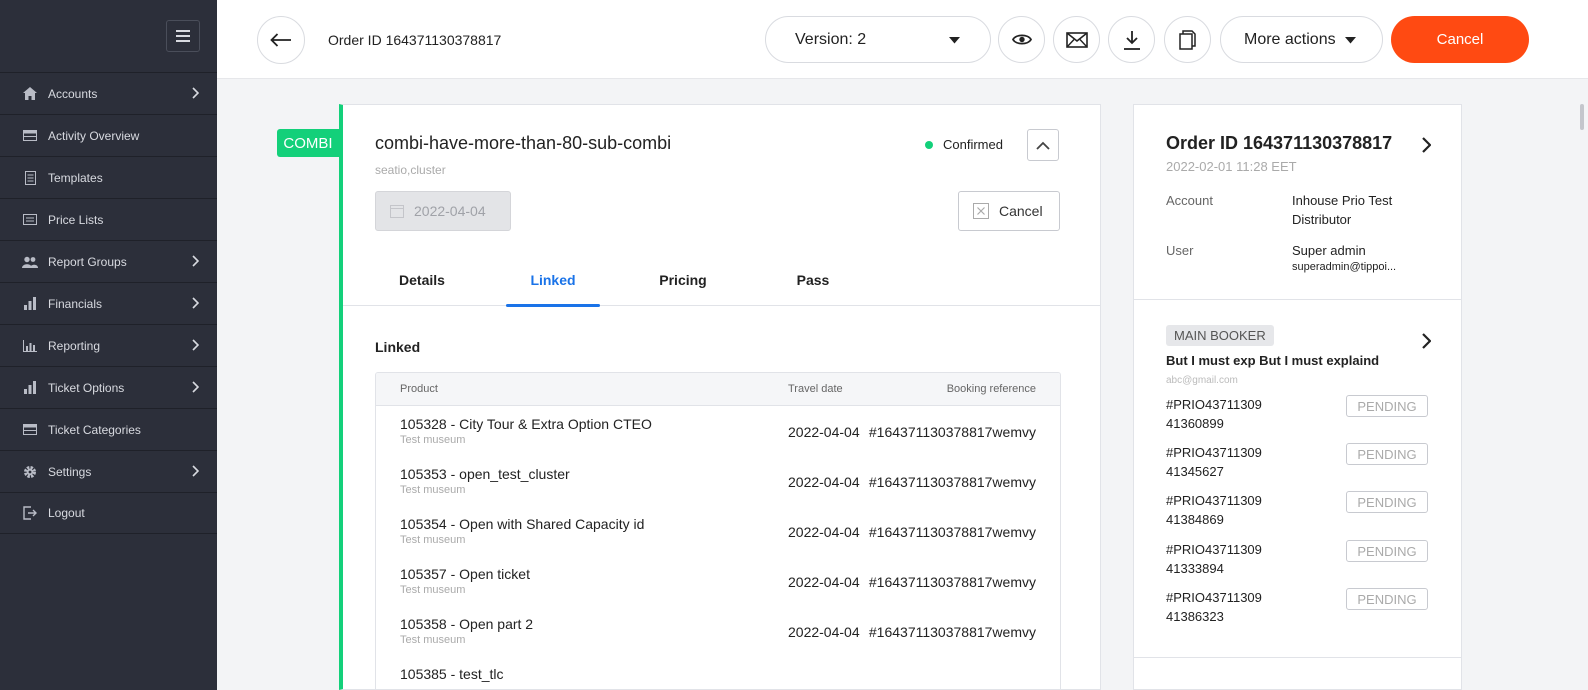  Describe the element at coordinates (1231, 166) in the screenshot. I see `summary-order-date: 2022-02-01 11:28 EET` at that location.